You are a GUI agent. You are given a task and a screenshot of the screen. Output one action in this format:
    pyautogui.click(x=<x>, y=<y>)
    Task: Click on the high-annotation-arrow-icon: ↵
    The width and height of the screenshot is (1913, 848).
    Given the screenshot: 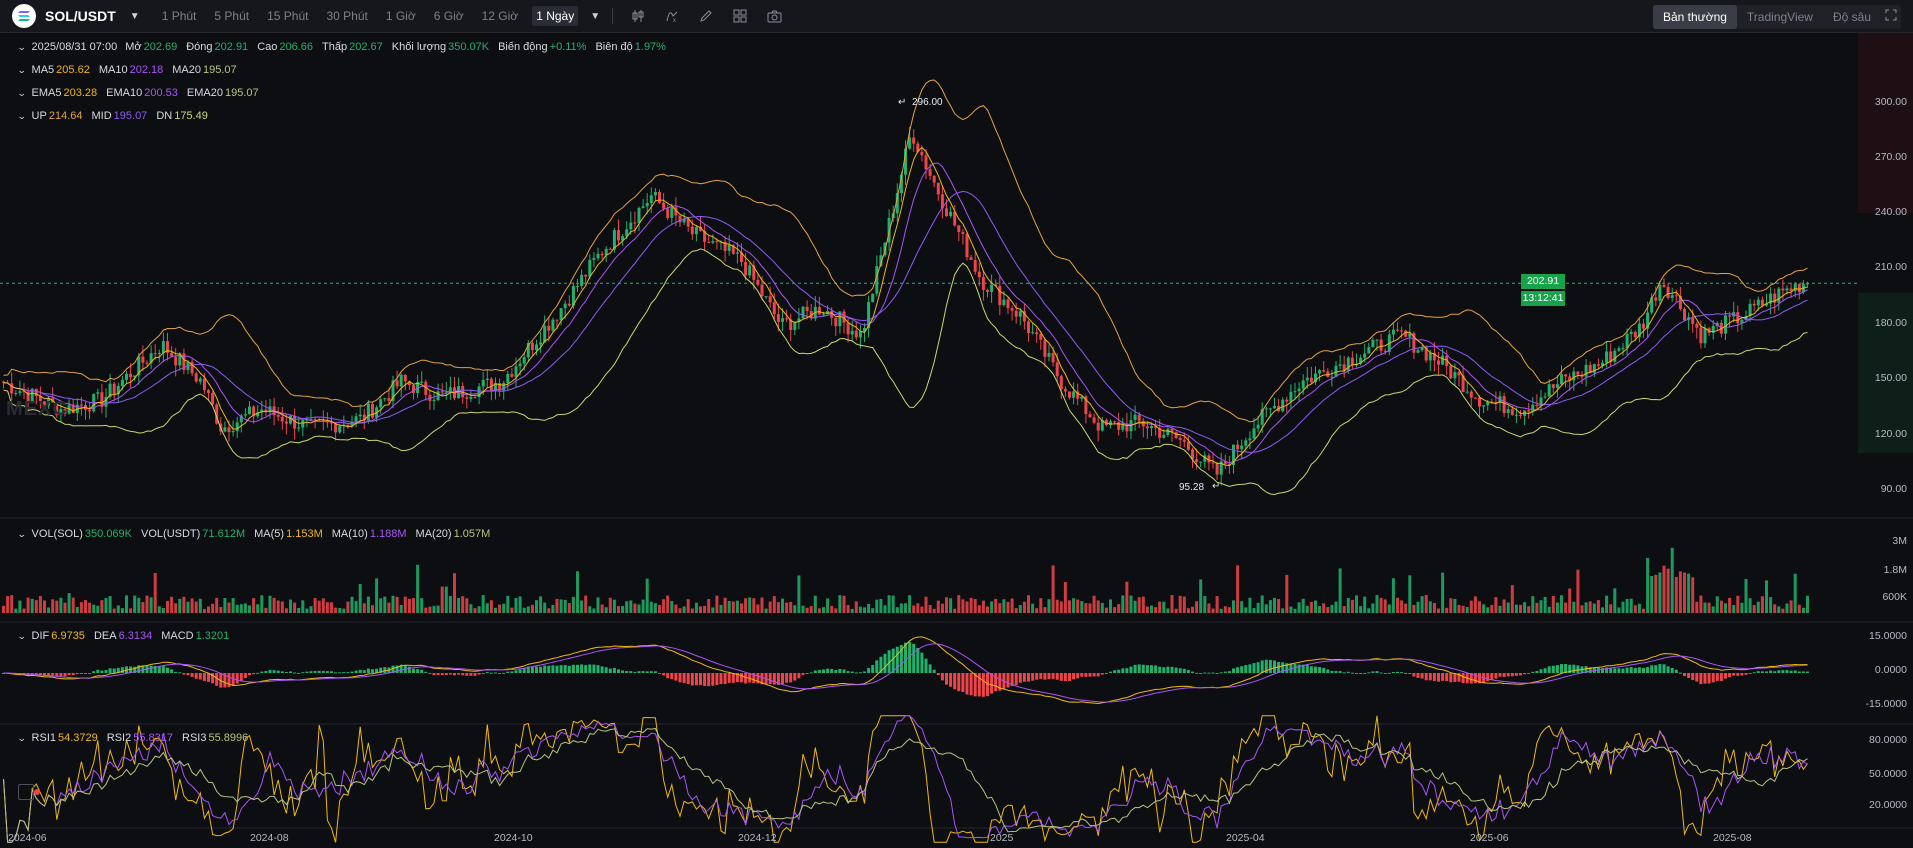 What is the action you would take?
    pyautogui.click(x=902, y=102)
    